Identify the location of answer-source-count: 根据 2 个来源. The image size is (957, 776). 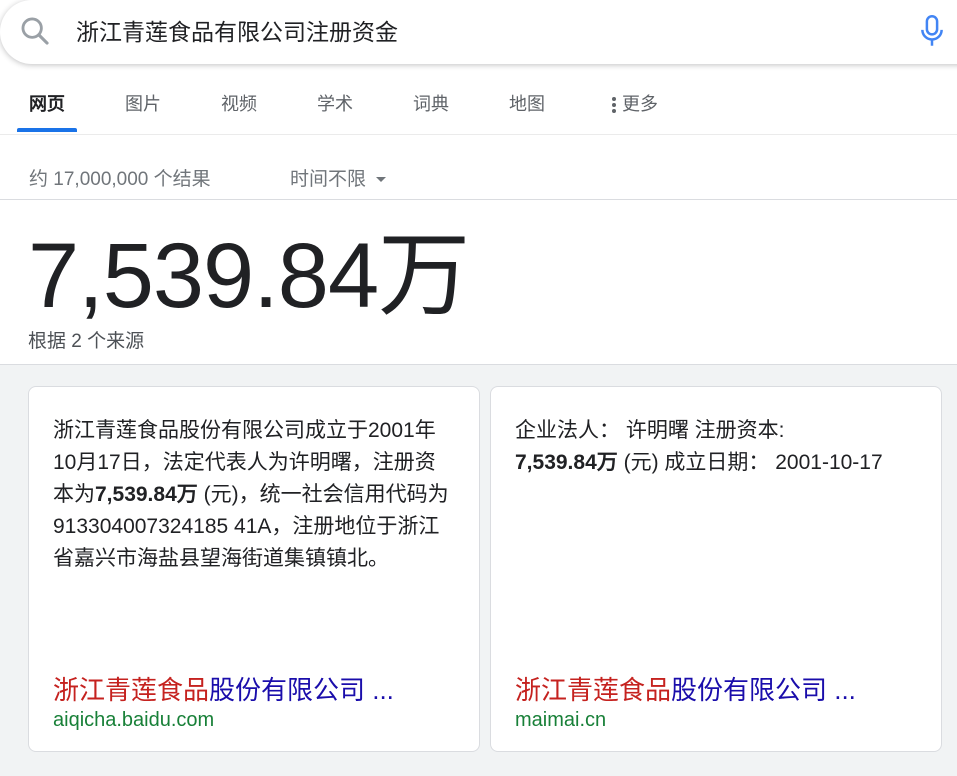
(86, 341).